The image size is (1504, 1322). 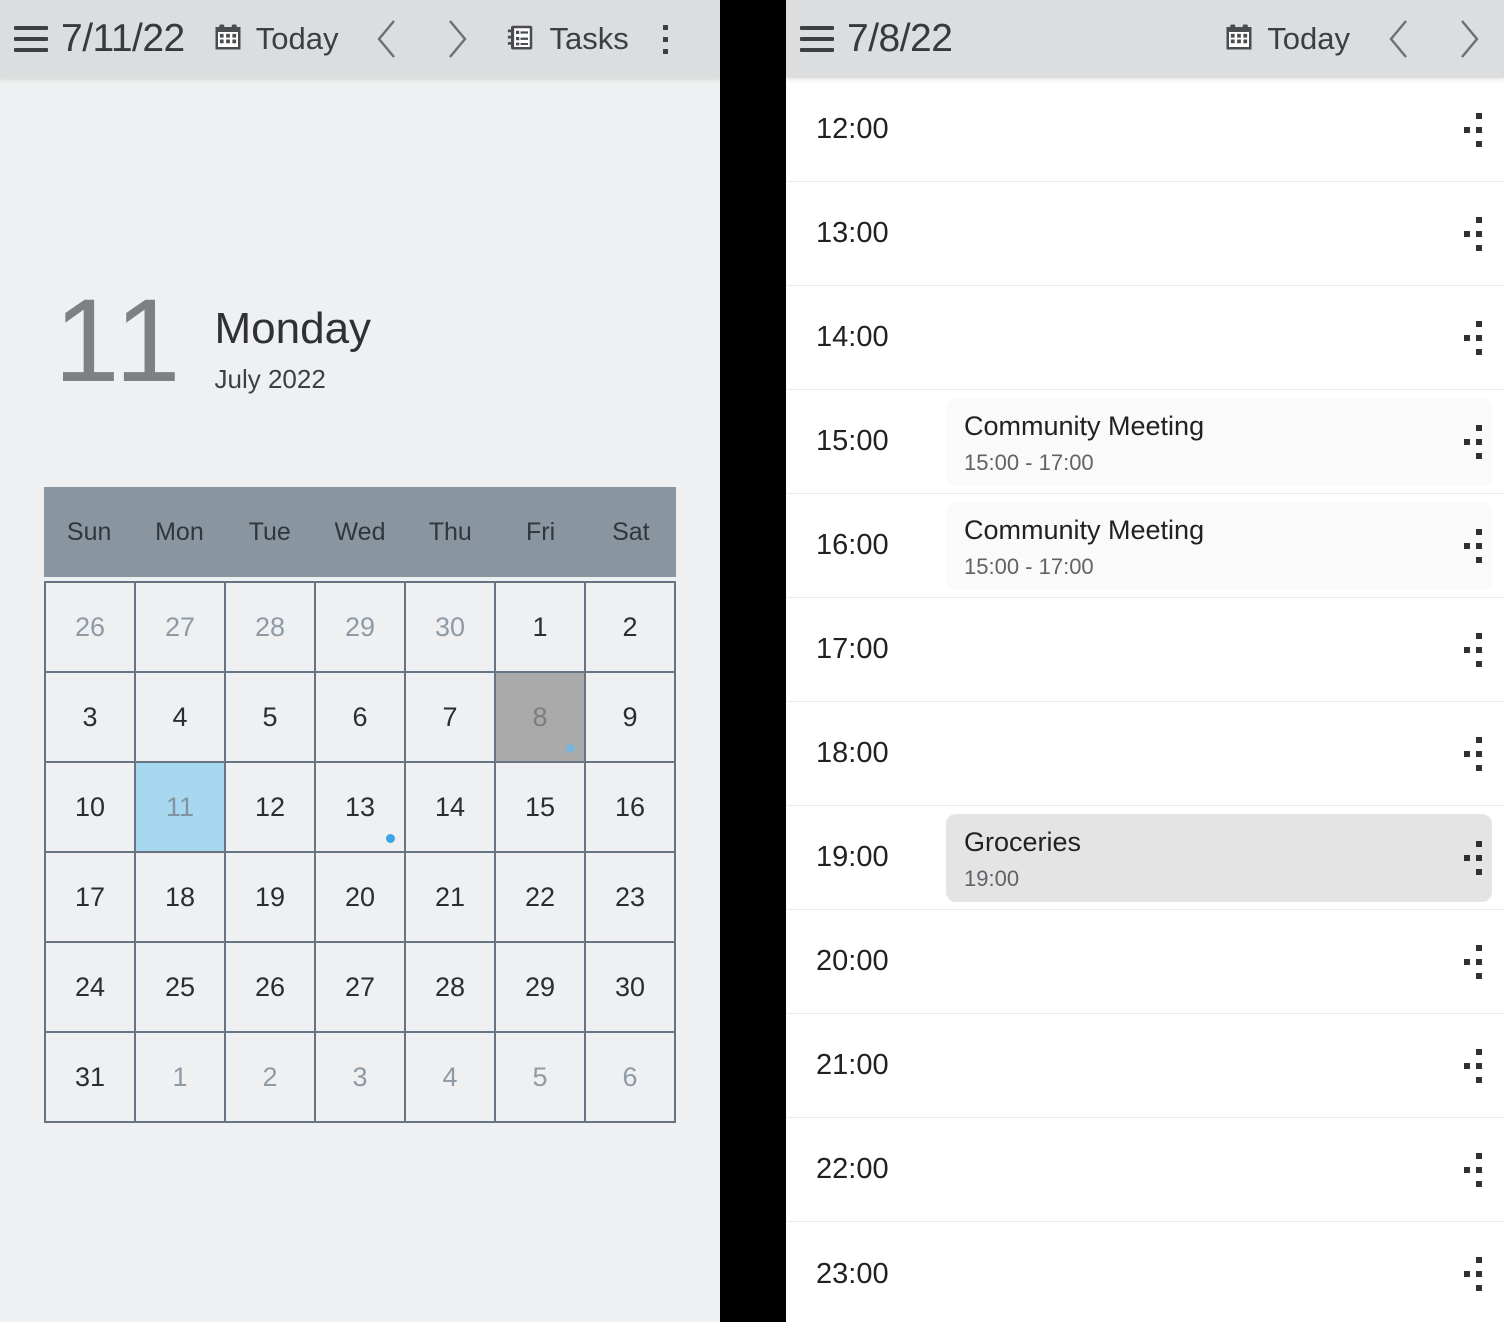 What do you see at coordinates (1145, 1272) in the screenshot?
I see `agenda-hour-row: 23:00` at bounding box center [1145, 1272].